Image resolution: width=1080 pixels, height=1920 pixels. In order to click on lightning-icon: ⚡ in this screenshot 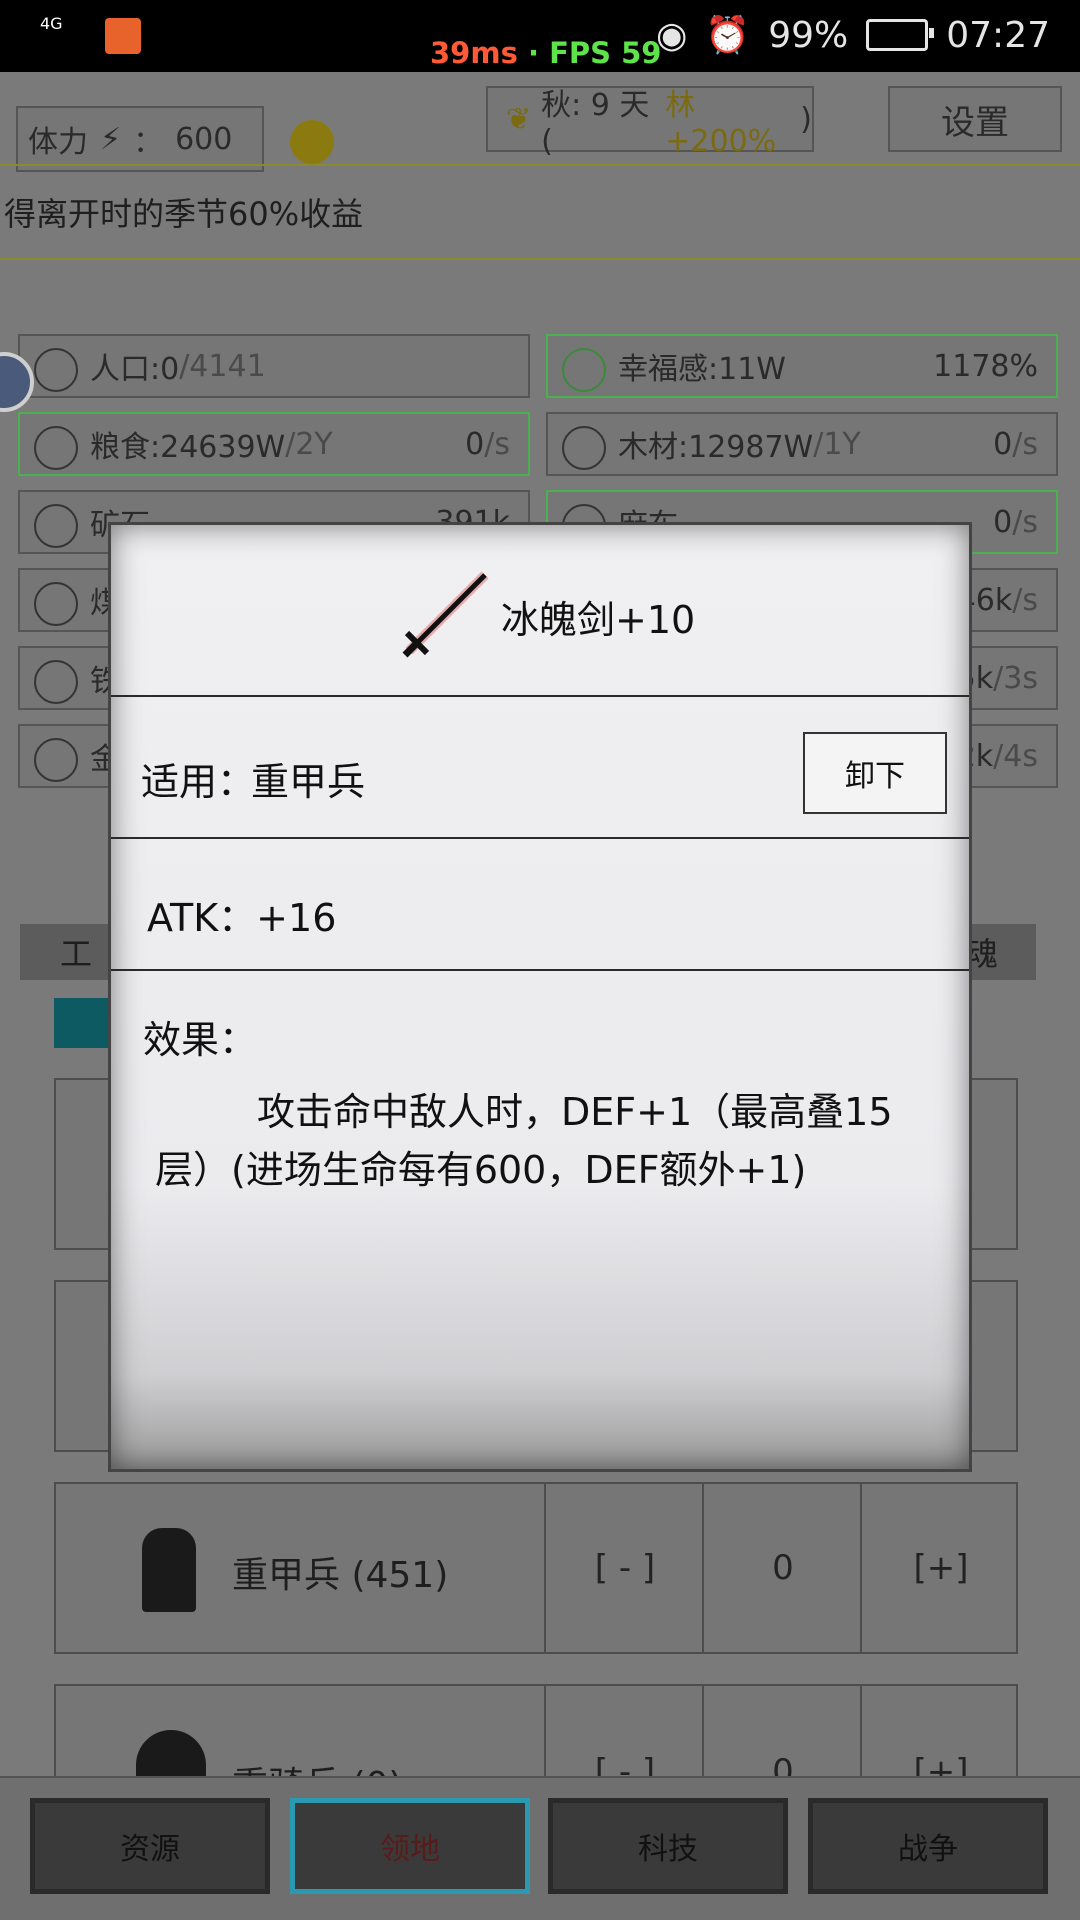, I will do `click(111, 139)`.